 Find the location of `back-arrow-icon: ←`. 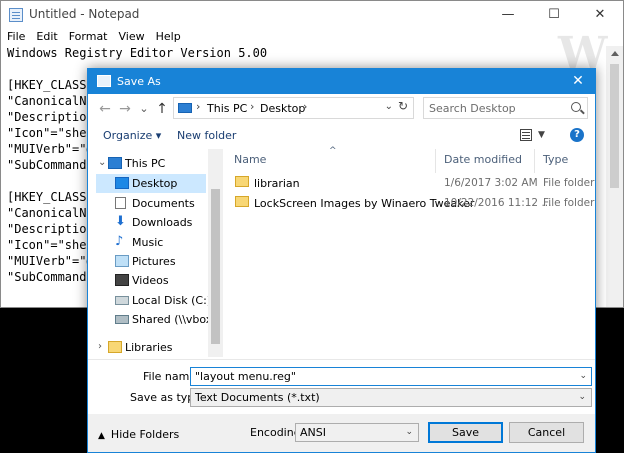

back-arrow-icon: ← is located at coordinates (105, 109).